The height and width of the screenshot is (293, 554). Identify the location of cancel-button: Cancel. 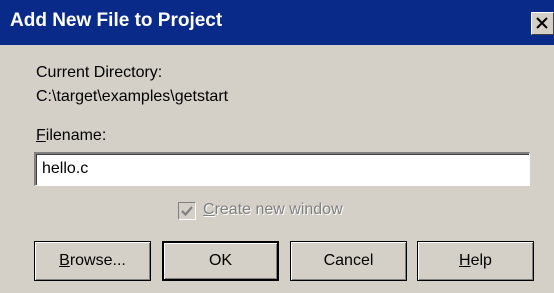
(348, 261).